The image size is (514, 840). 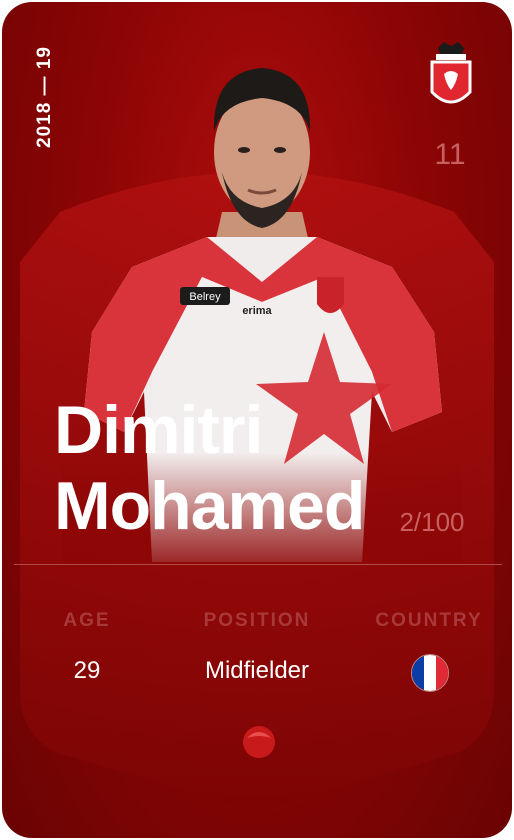 I want to click on player-last-name: Mohamed, so click(x=209, y=506).